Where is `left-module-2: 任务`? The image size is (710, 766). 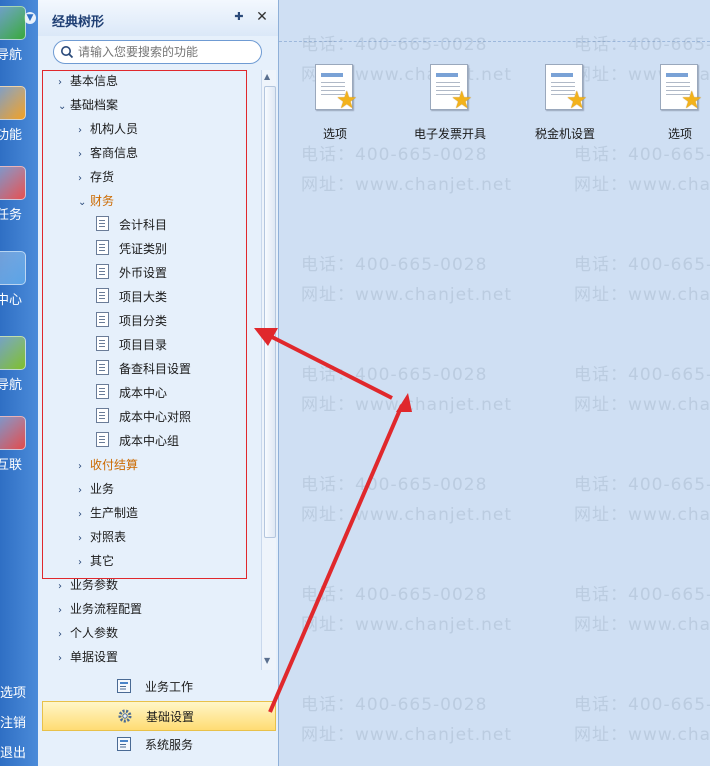 left-module-2: 任务 is located at coordinates (19, 195).